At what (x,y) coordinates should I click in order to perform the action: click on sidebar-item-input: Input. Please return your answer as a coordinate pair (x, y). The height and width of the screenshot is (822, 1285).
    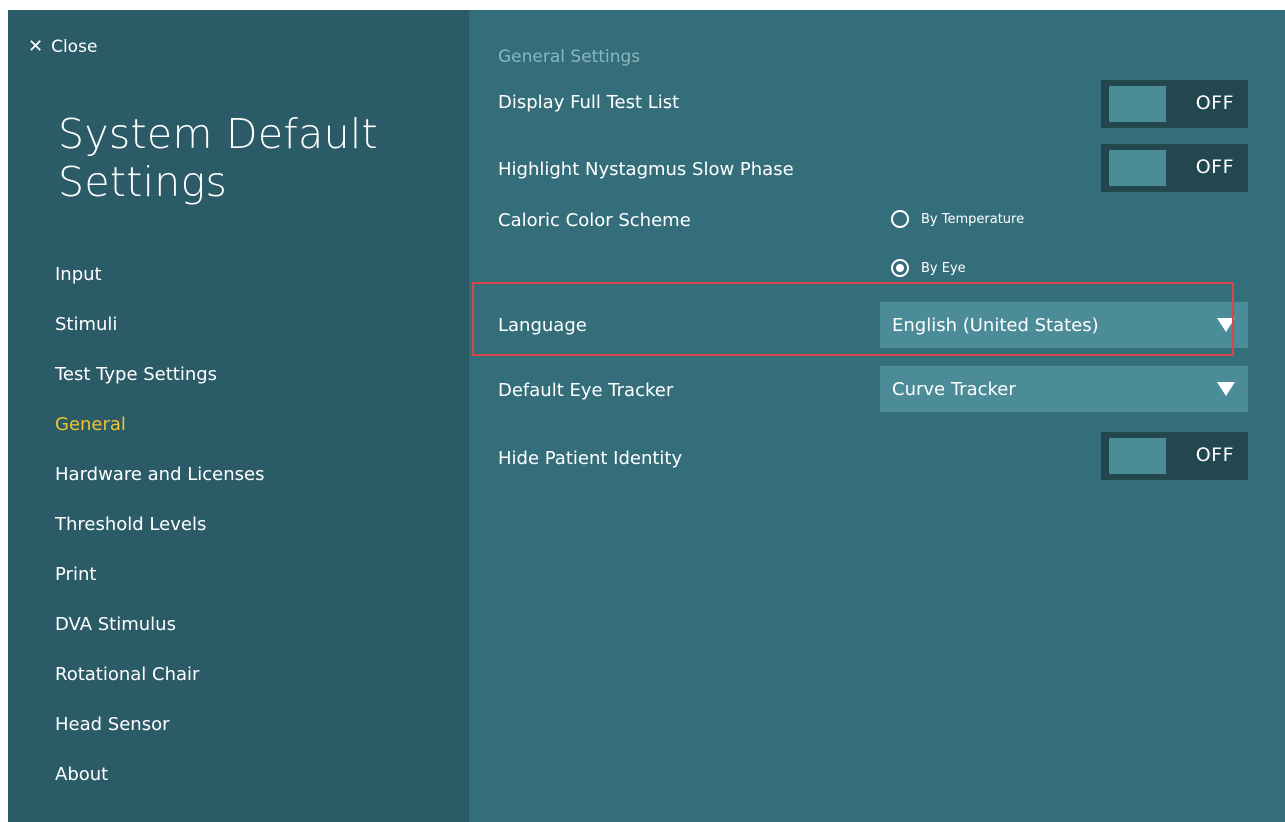
    Looking at the image, I should click on (159, 285).